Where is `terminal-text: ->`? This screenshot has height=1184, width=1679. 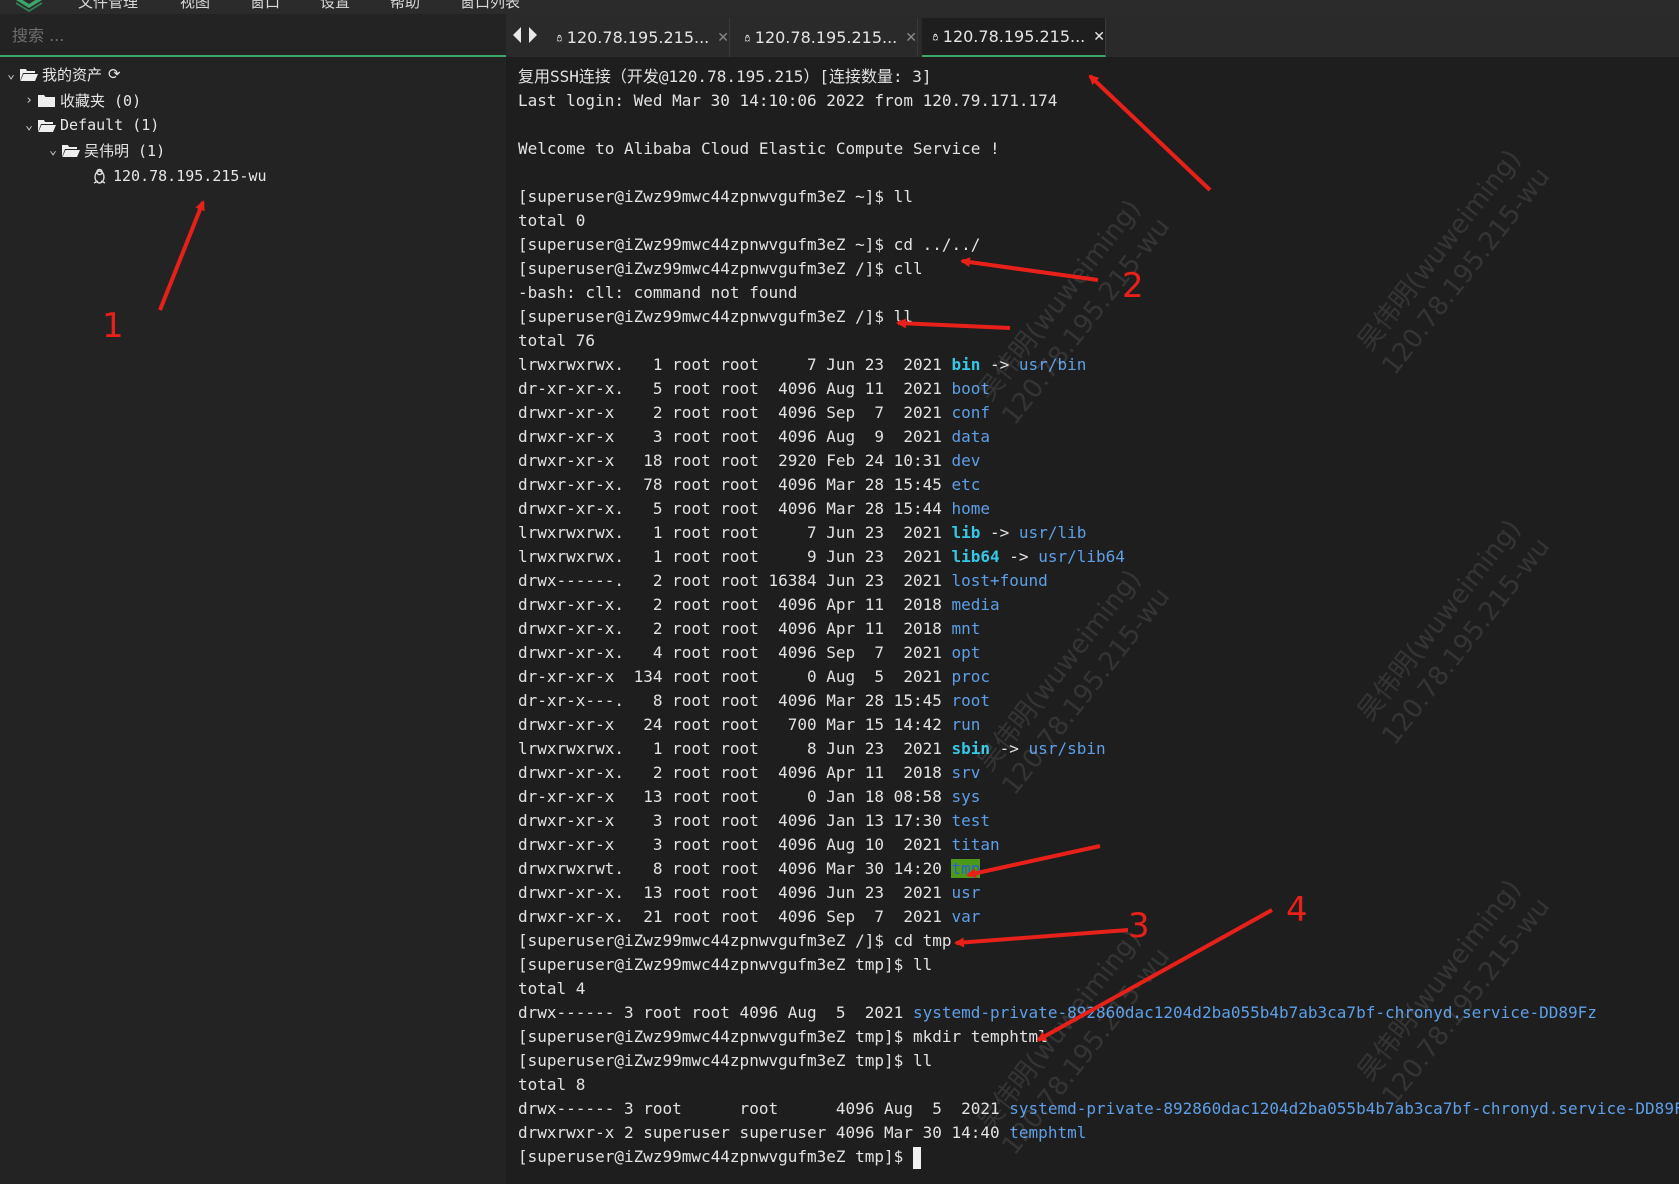 terminal-text: -> is located at coordinates (1019, 556).